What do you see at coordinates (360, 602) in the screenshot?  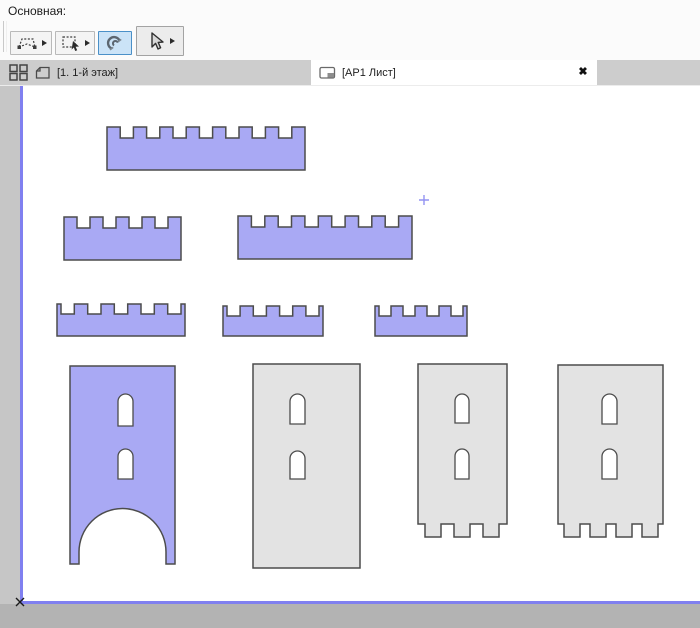 I see `sheet-edge-bottom` at bounding box center [360, 602].